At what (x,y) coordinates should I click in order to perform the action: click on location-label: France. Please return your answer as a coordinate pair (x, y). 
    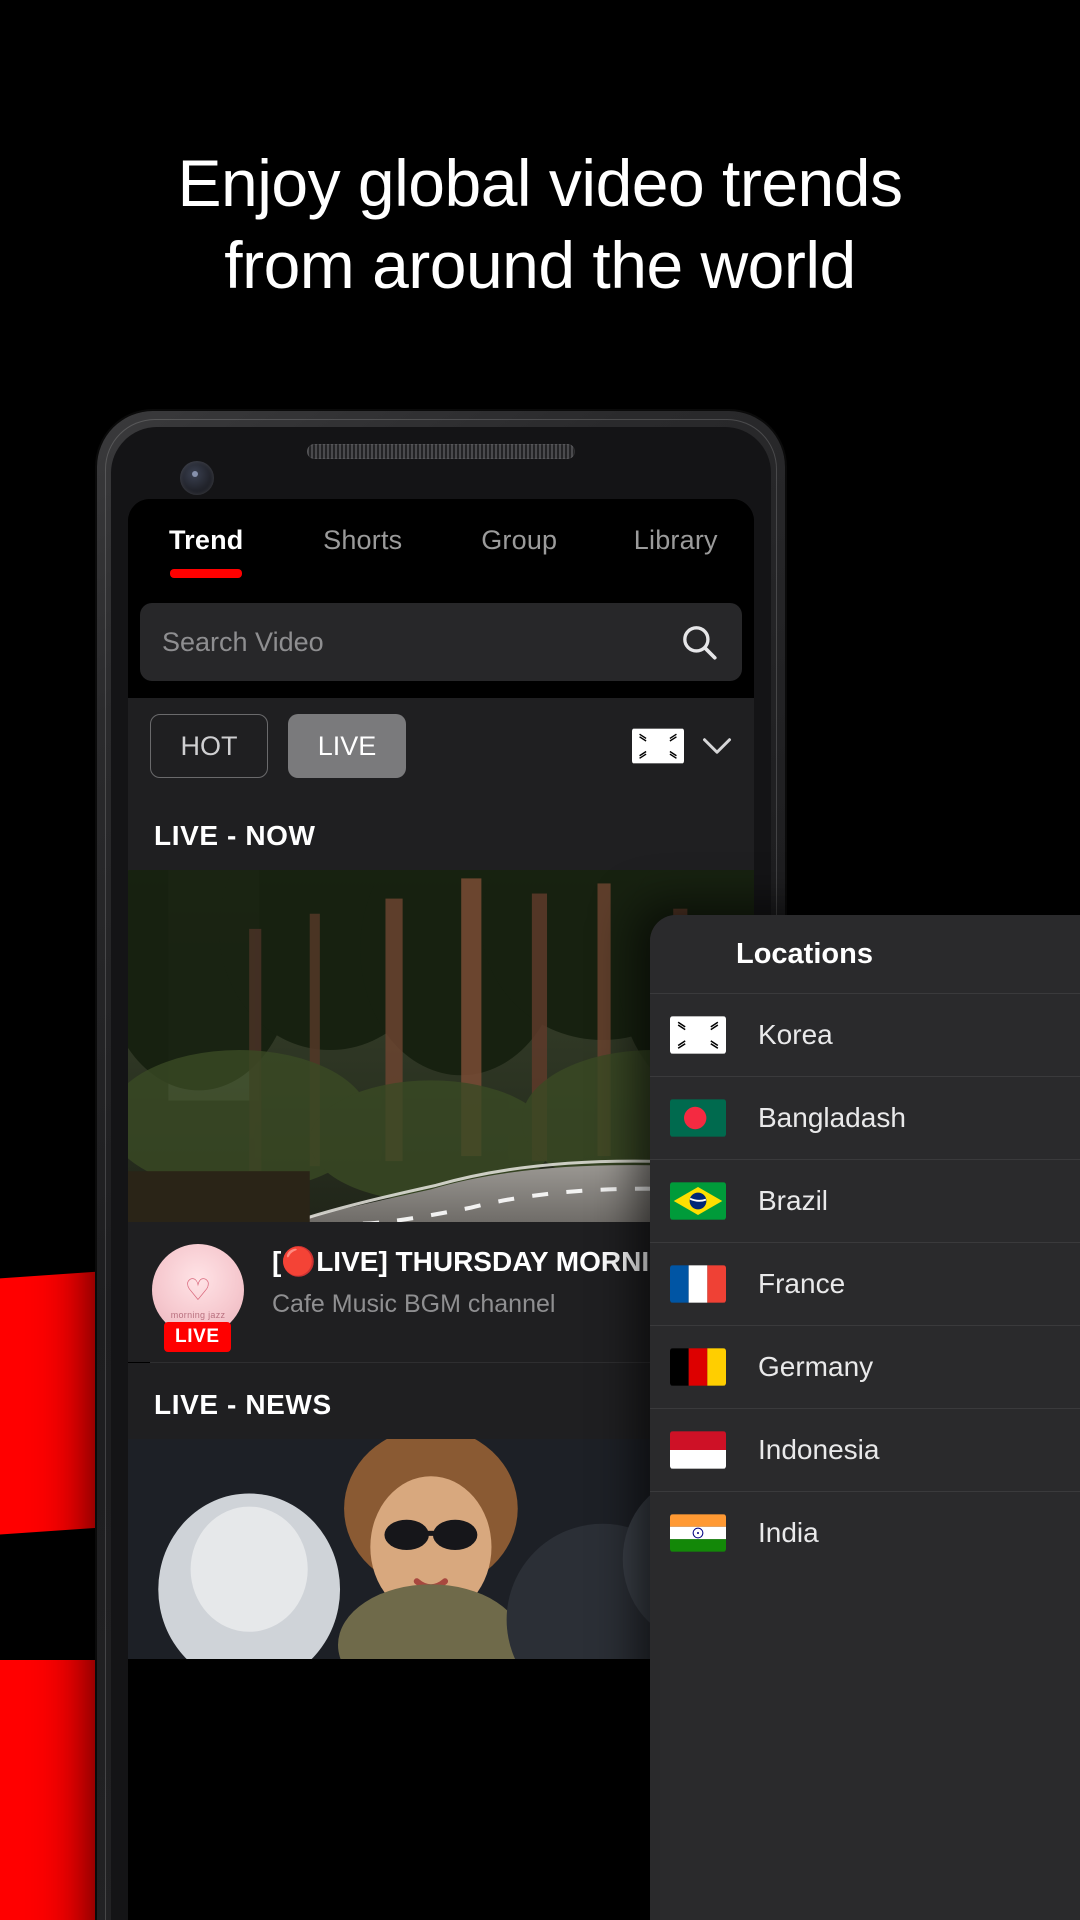
    Looking at the image, I should click on (802, 1283).